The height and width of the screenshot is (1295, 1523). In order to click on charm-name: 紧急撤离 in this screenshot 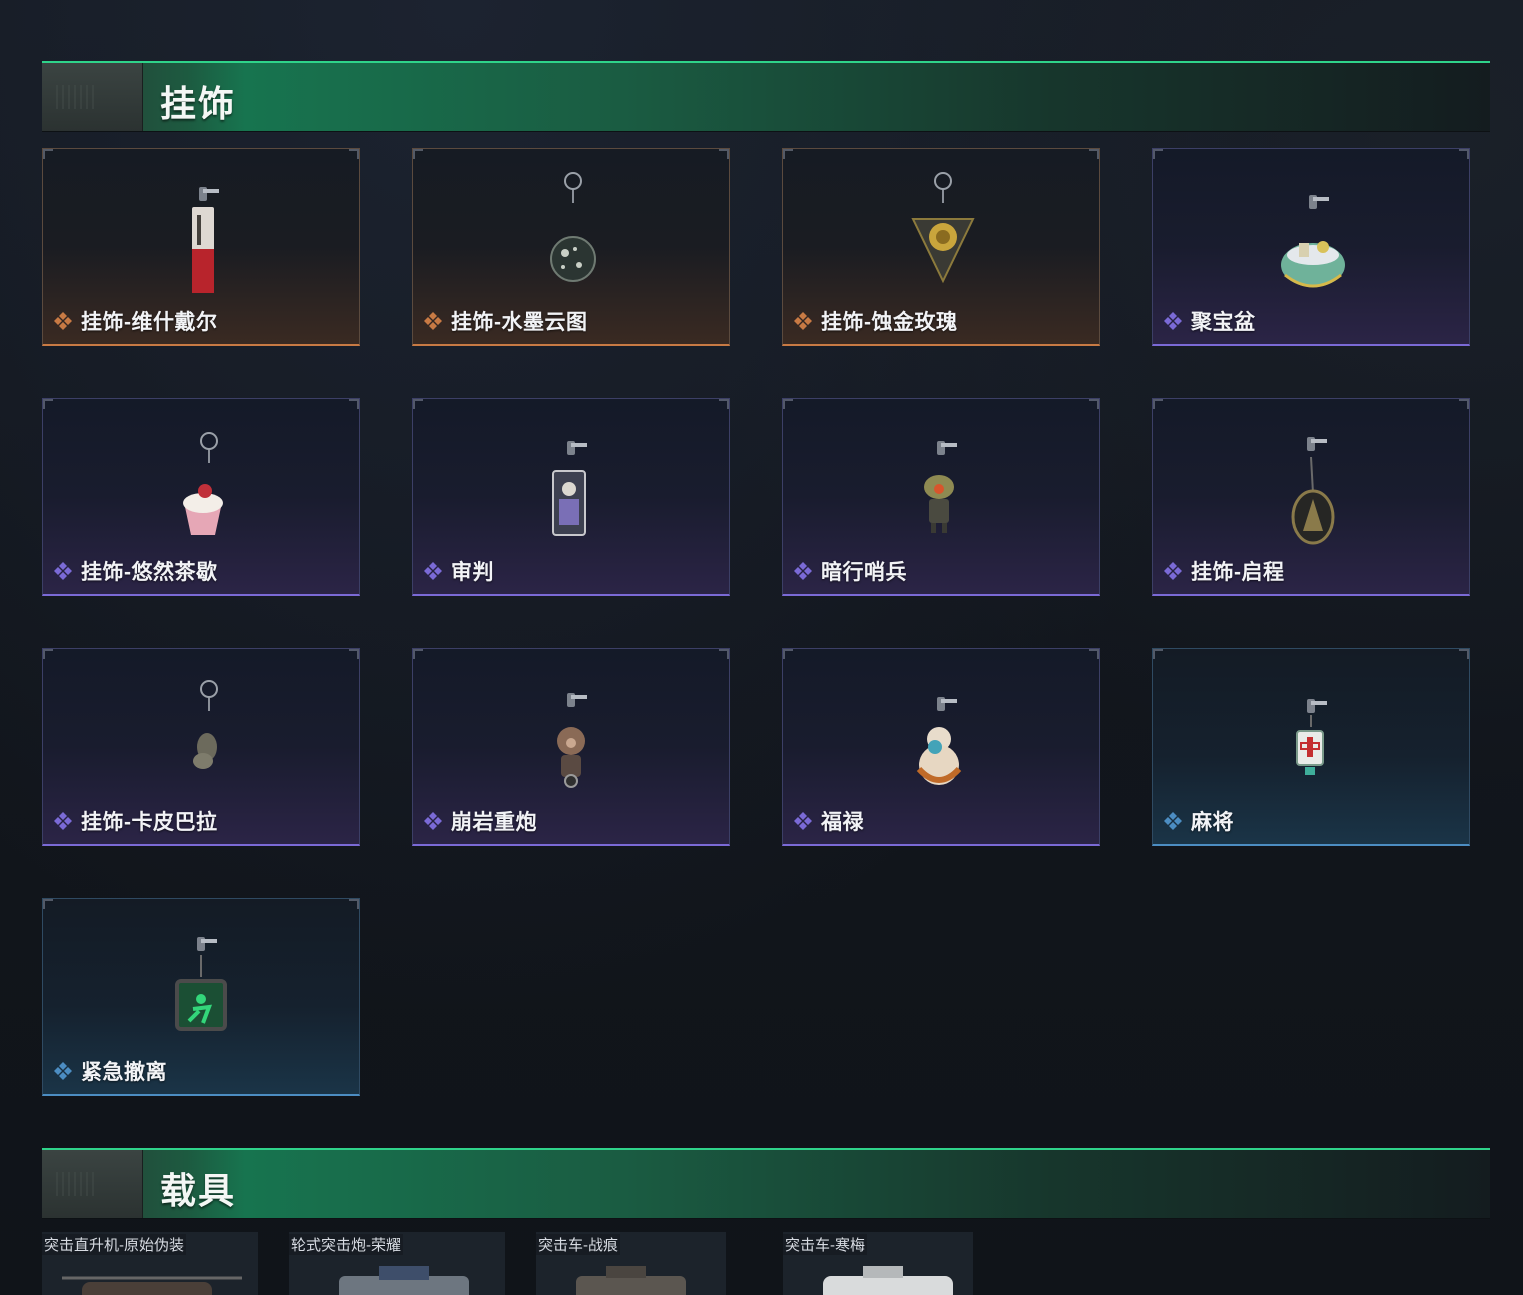, I will do `click(124, 1072)`.